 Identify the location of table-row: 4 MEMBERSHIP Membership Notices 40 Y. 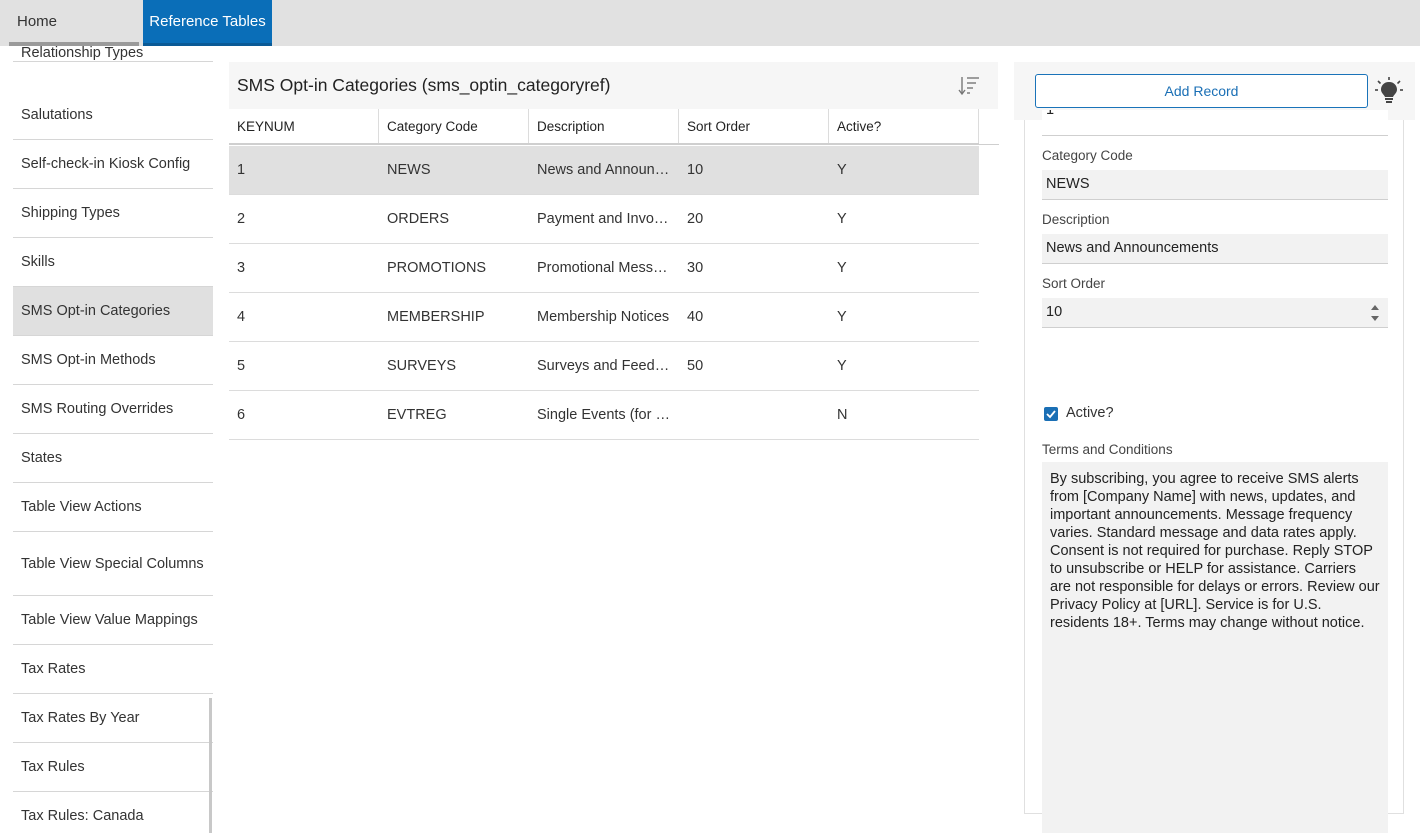
(604, 317).